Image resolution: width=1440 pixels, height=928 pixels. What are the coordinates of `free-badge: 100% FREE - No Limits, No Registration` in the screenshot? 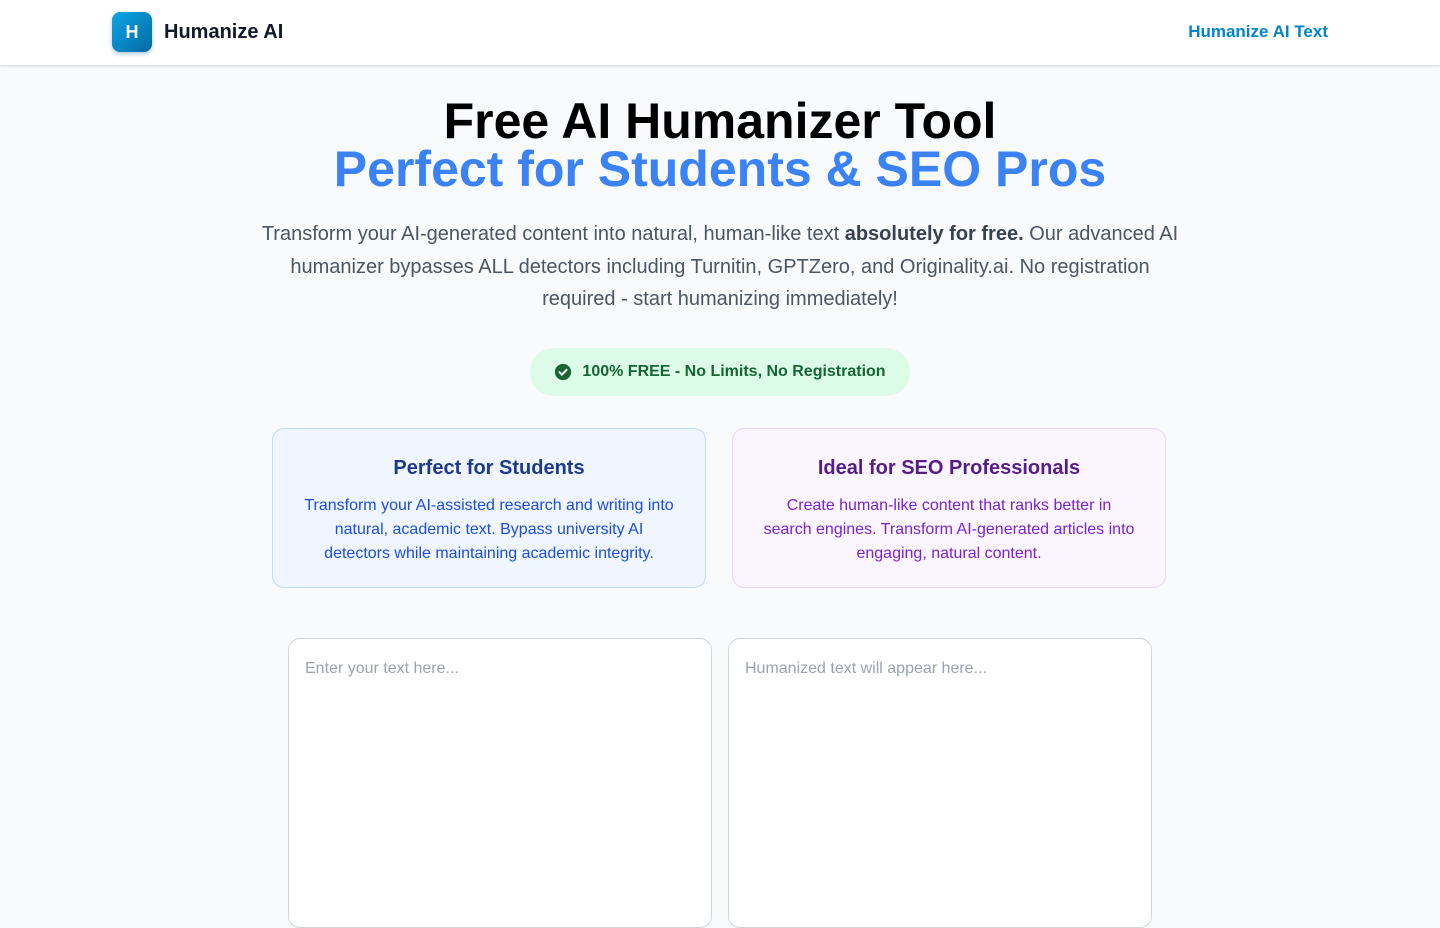 It's located at (720, 372).